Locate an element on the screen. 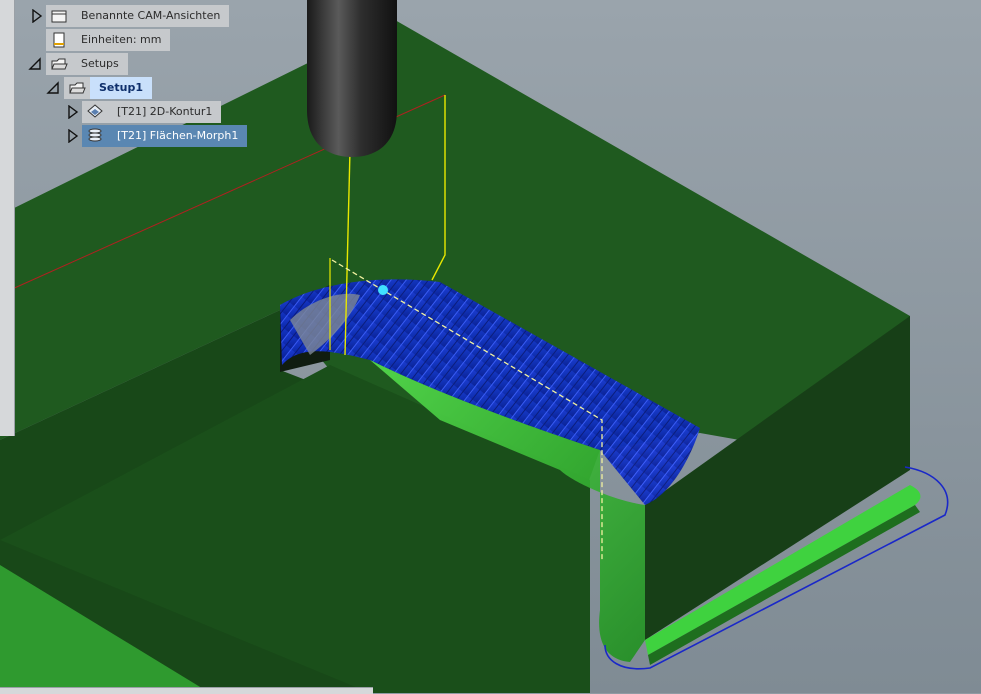 Image resolution: width=981 pixels, height=694 pixels. tree-item-setup1: Setup1 is located at coordinates (146, 88).